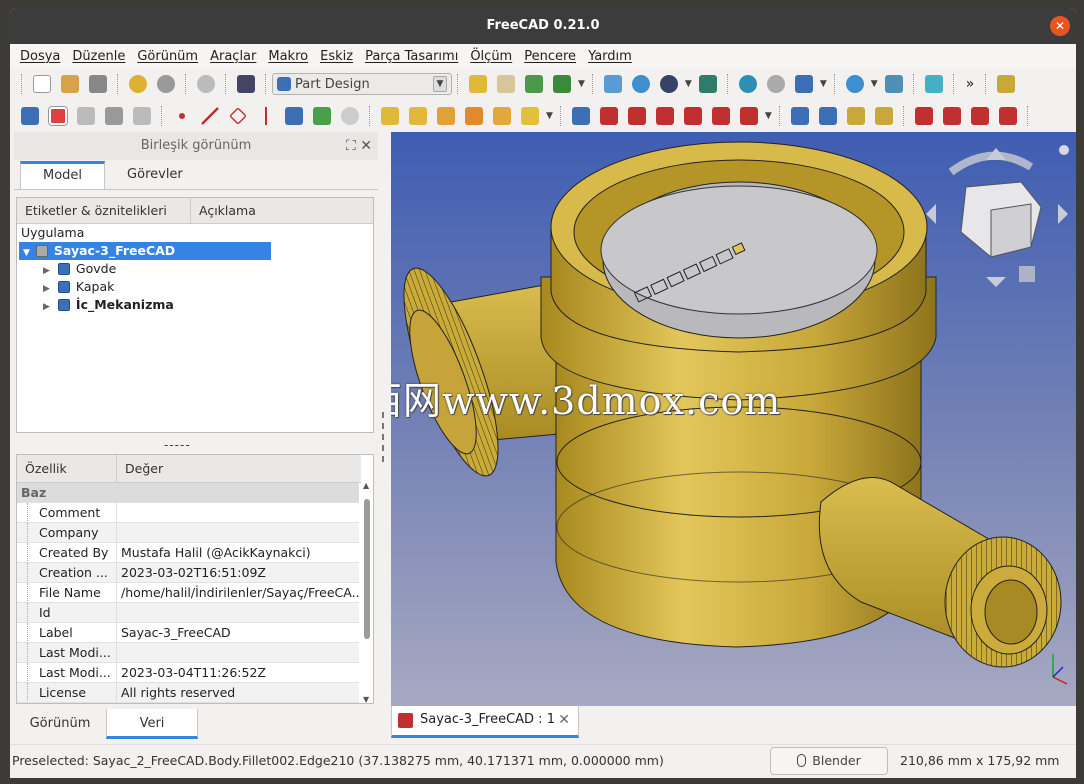 Image resolution: width=1084 pixels, height=784 pixels. Describe the element at coordinates (803, 84) in the screenshot. I see `view-isometric-icon` at that location.